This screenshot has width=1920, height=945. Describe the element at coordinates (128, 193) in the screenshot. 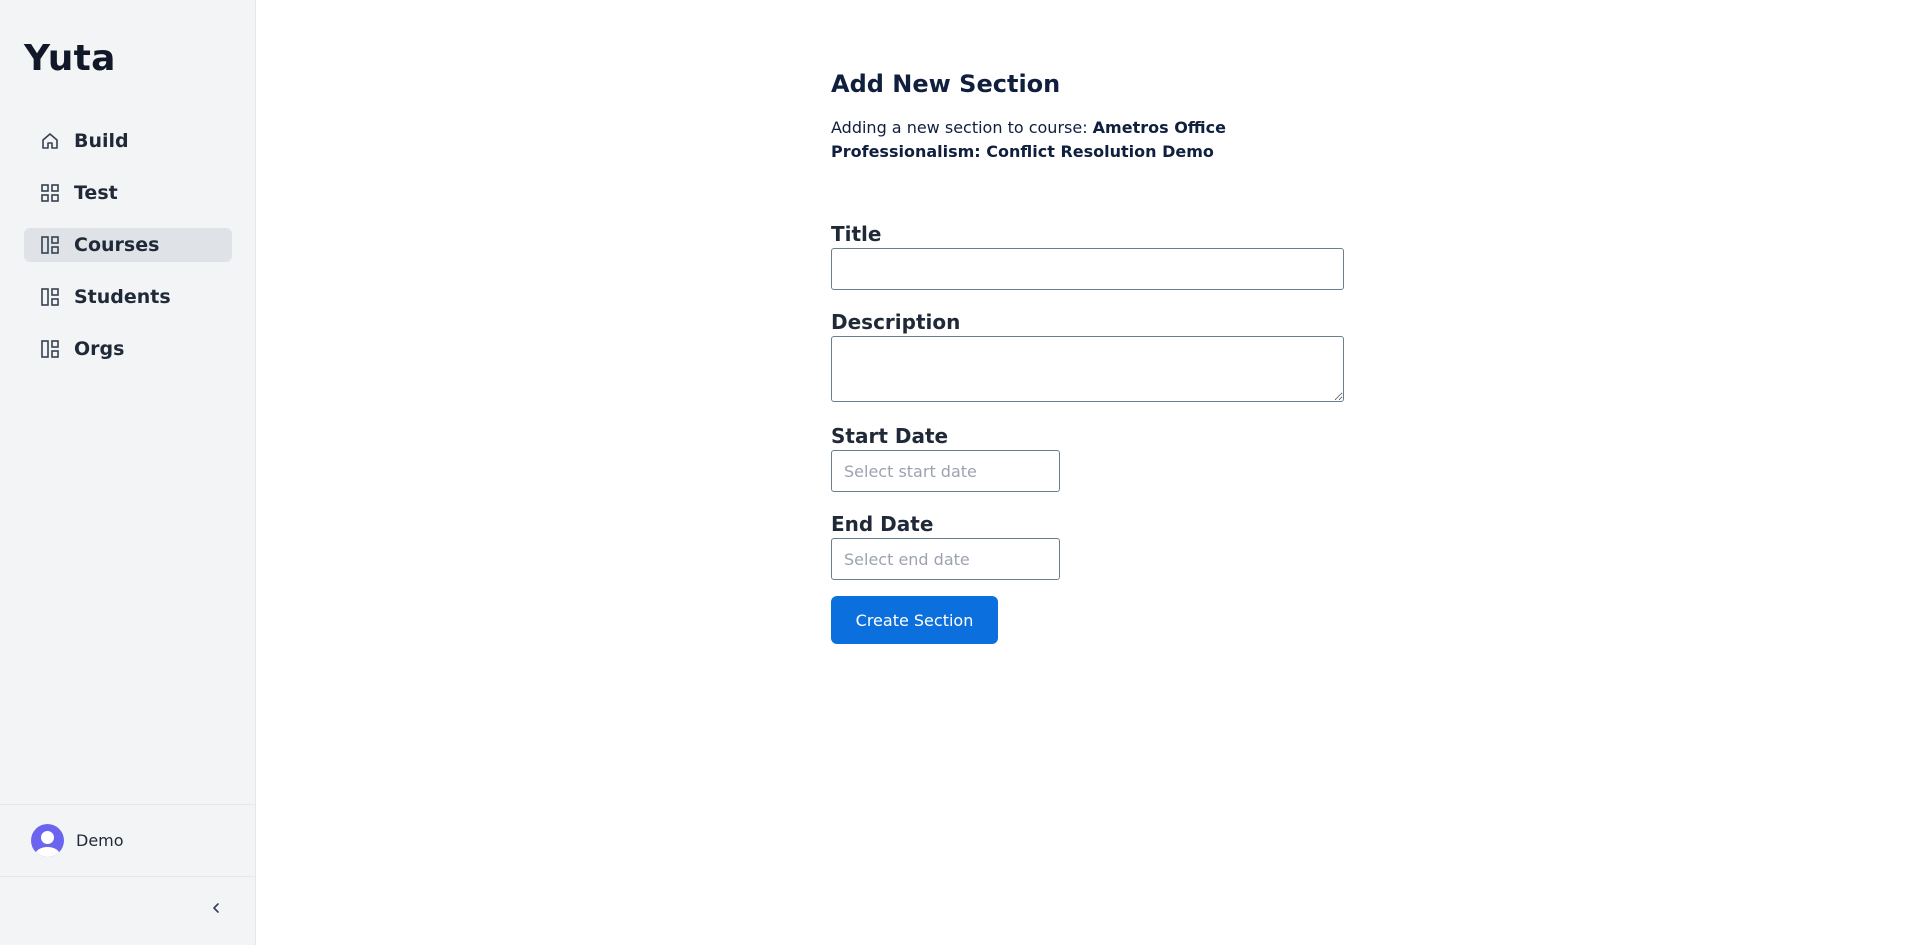

I see `sidebar-item-test: Test` at that location.